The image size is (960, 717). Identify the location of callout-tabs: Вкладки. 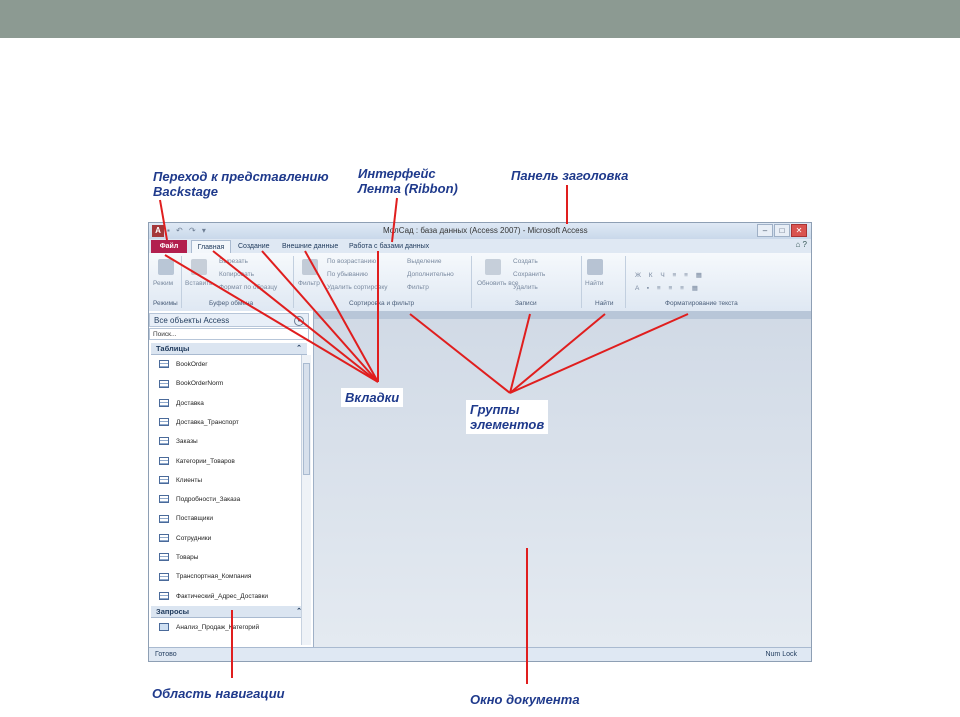
(372, 397).